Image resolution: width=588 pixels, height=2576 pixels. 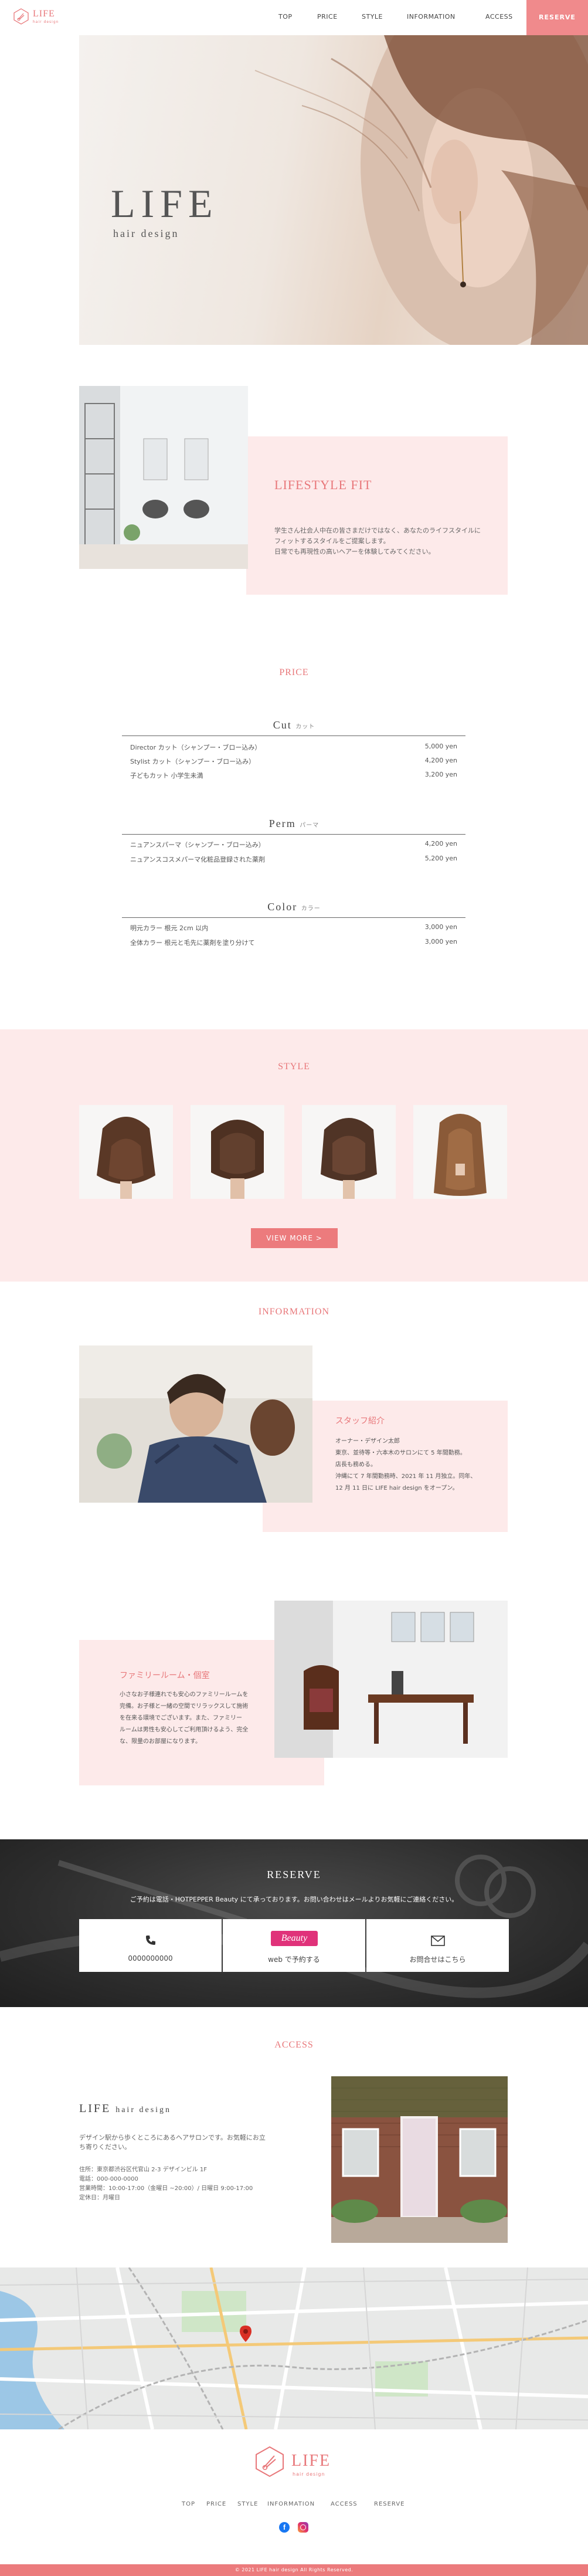 I want to click on family-room-text-line: ルームは男性も安心してご利用頂けるよう、完全, so click(x=185, y=1730).